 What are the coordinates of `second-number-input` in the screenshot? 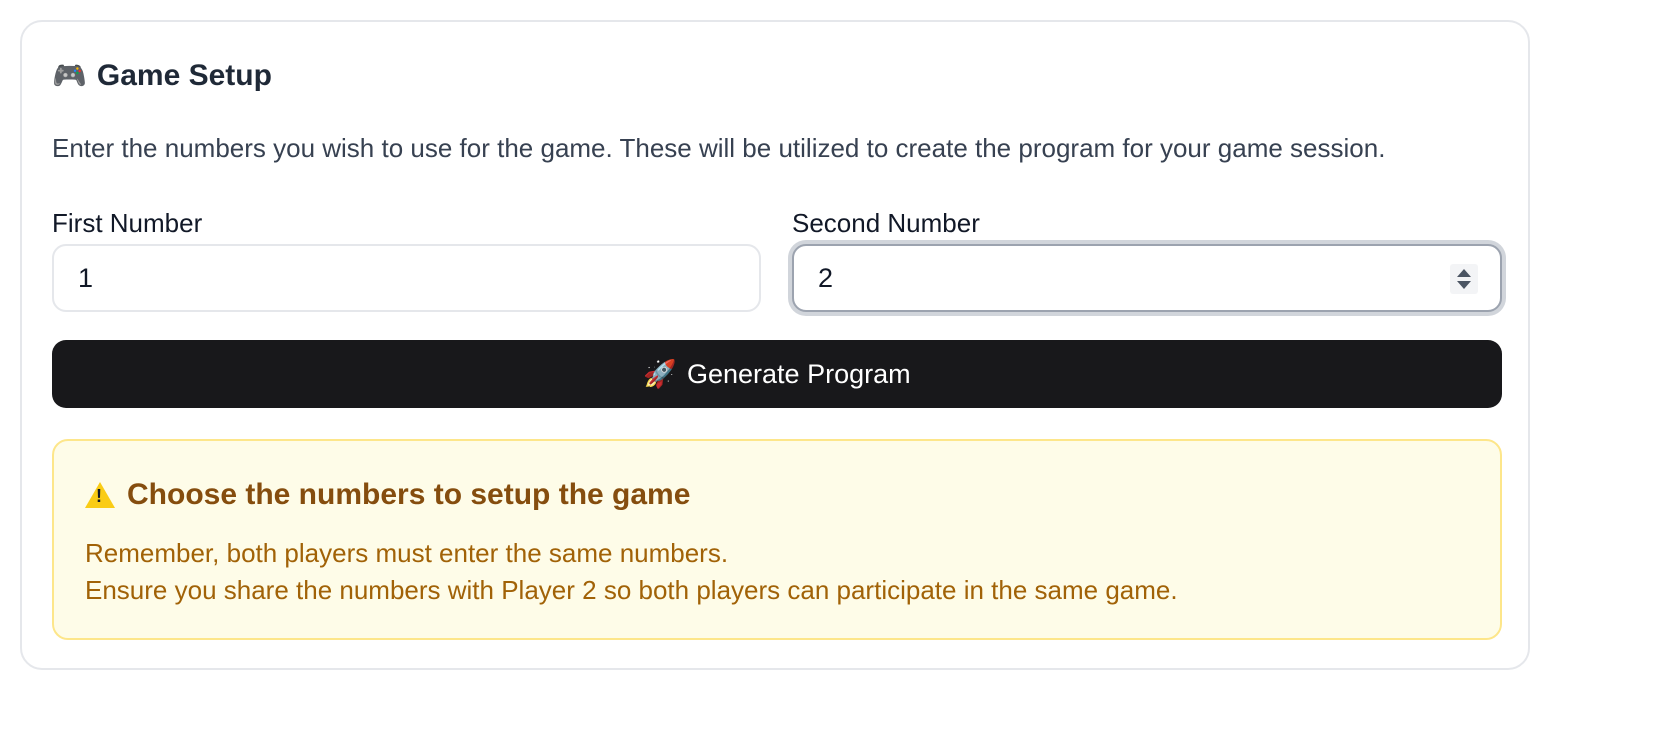 It's located at (1147, 278).